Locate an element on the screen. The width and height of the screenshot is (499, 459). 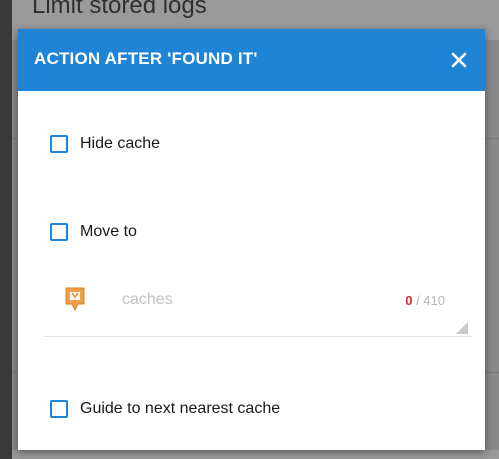
folder-name: caches is located at coordinates (147, 299).